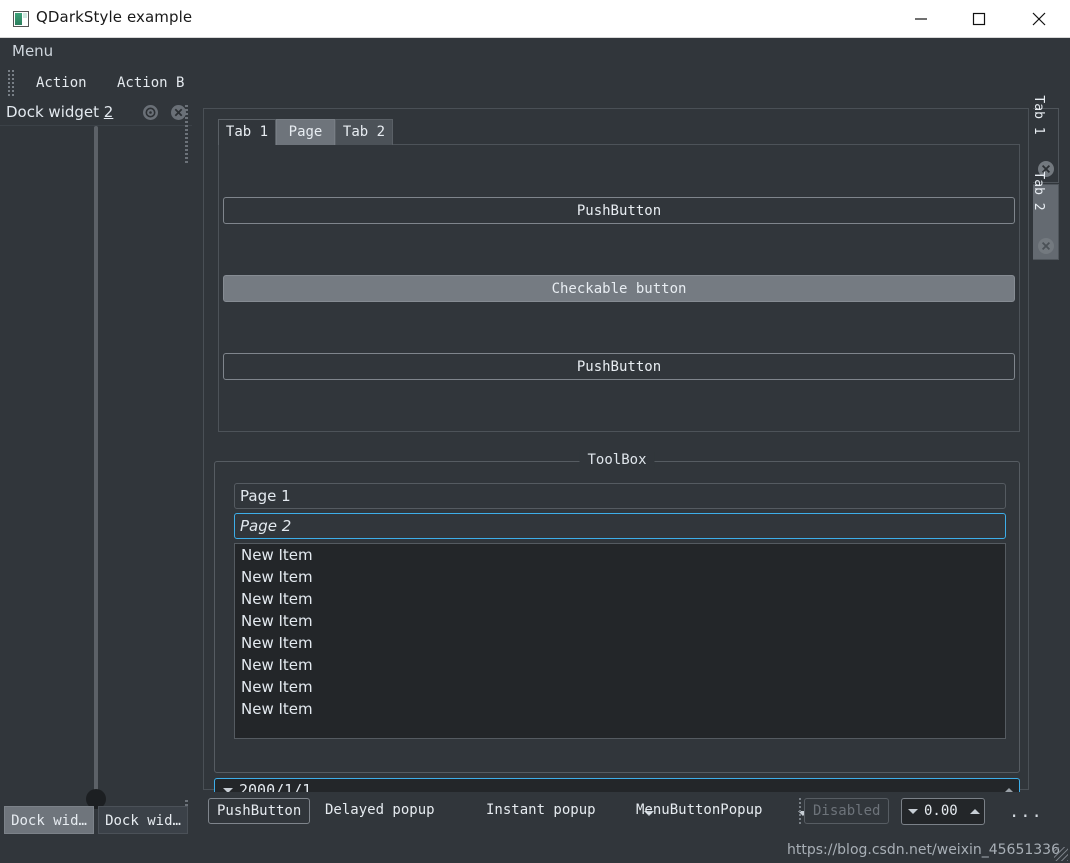  I want to click on float-icon, so click(150, 112).